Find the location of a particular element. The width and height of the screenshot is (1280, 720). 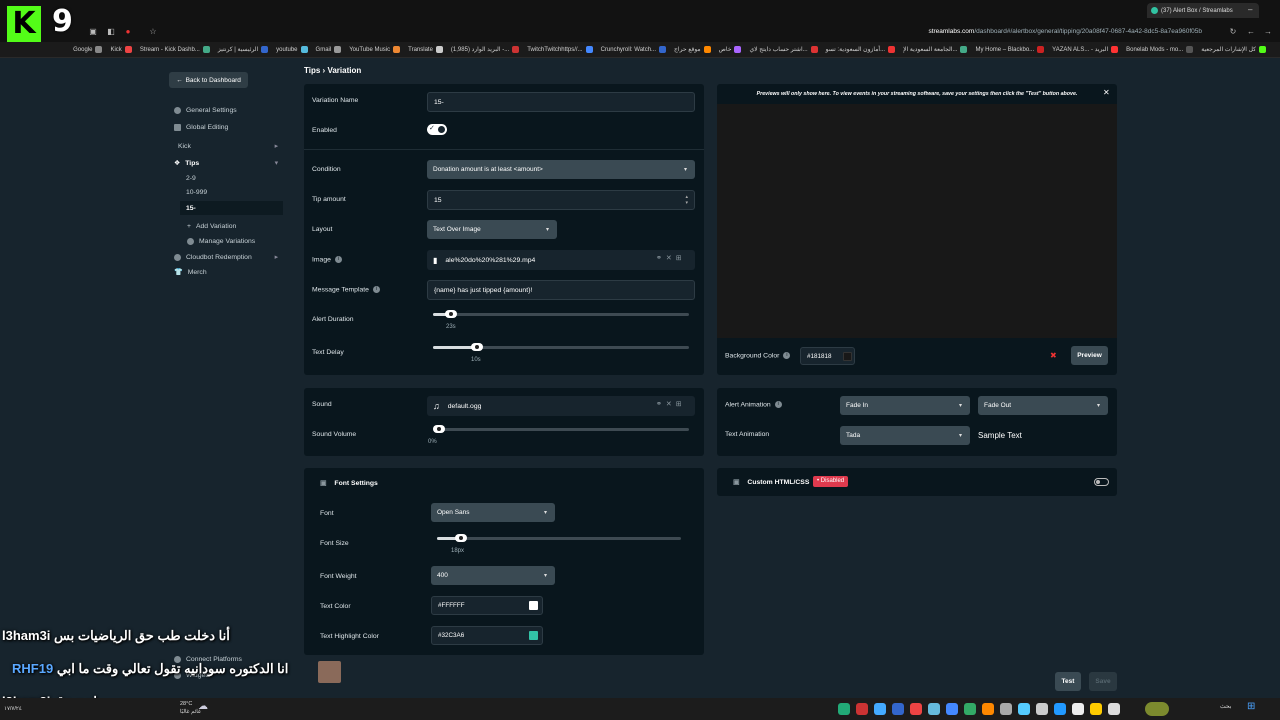

bookmark-item: YouTube Music is located at coordinates (375, 49).